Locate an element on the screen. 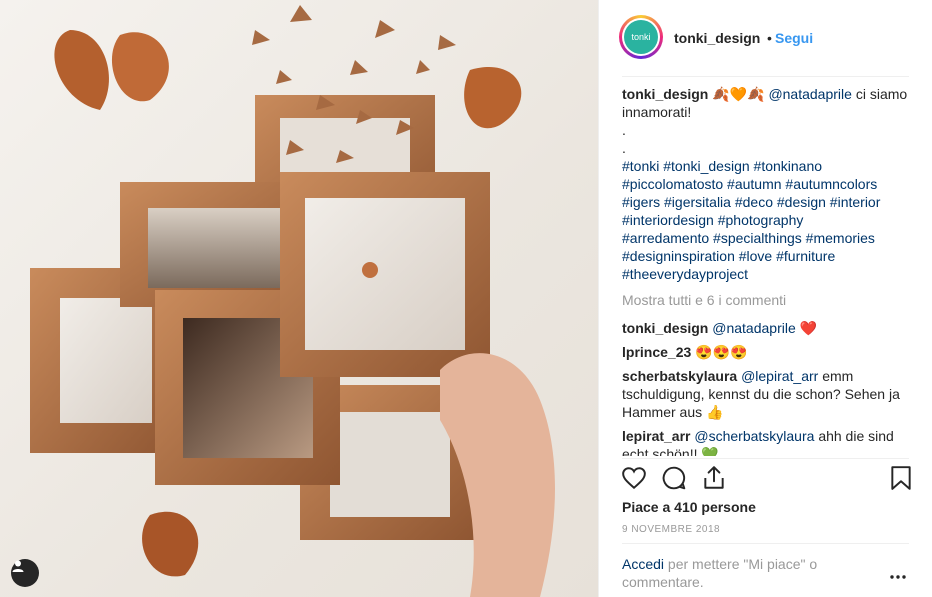 Image resolution: width=932 pixels, height=597 pixels. bookmark-icon is located at coordinates (901, 480).